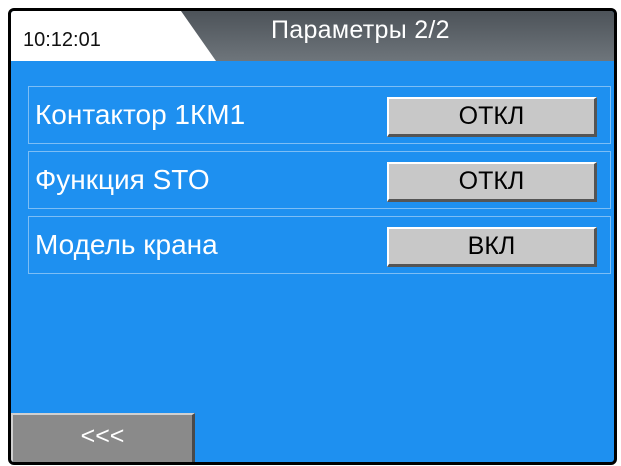 The height and width of the screenshot is (466, 621). I want to click on crane-model-toggle-button: ВКЛ, so click(492, 247).